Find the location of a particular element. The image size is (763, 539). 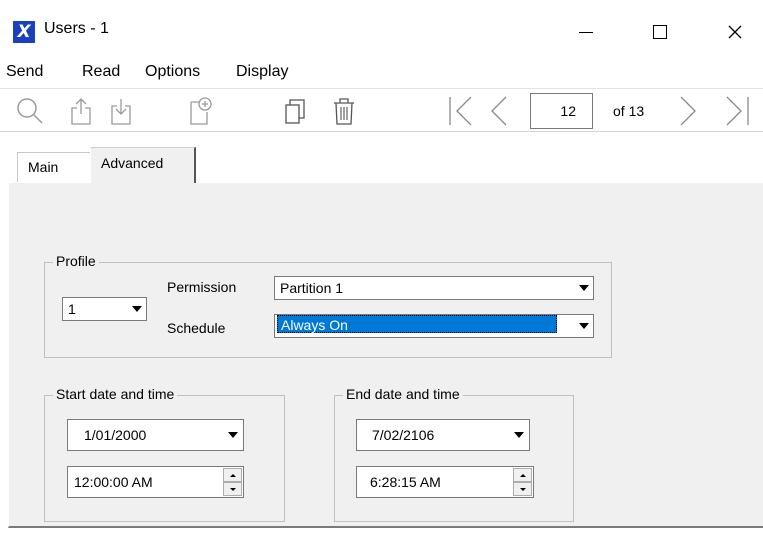

next-record-icon is located at coordinates (688, 111).